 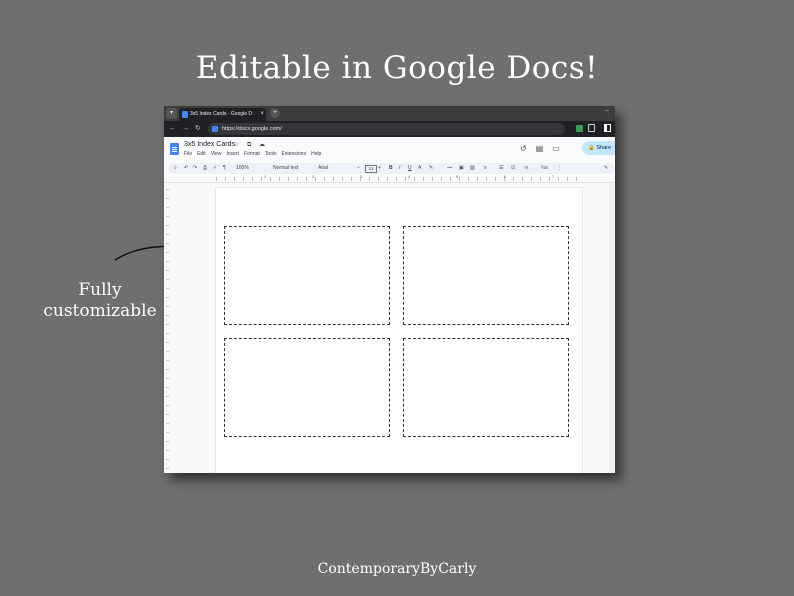 What do you see at coordinates (410, 168) in the screenshot?
I see `underline-icon: U` at bounding box center [410, 168].